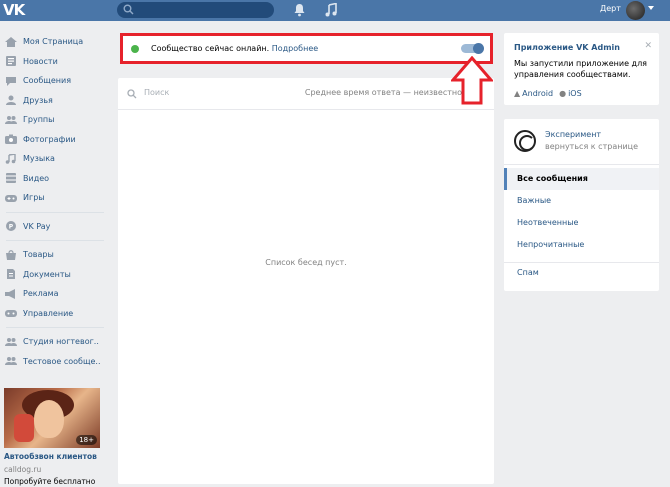  What do you see at coordinates (62, 361) in the screenshot?
I see `sidebar-item-label: Тестовое сообще..` at bounding box center [62, 361].